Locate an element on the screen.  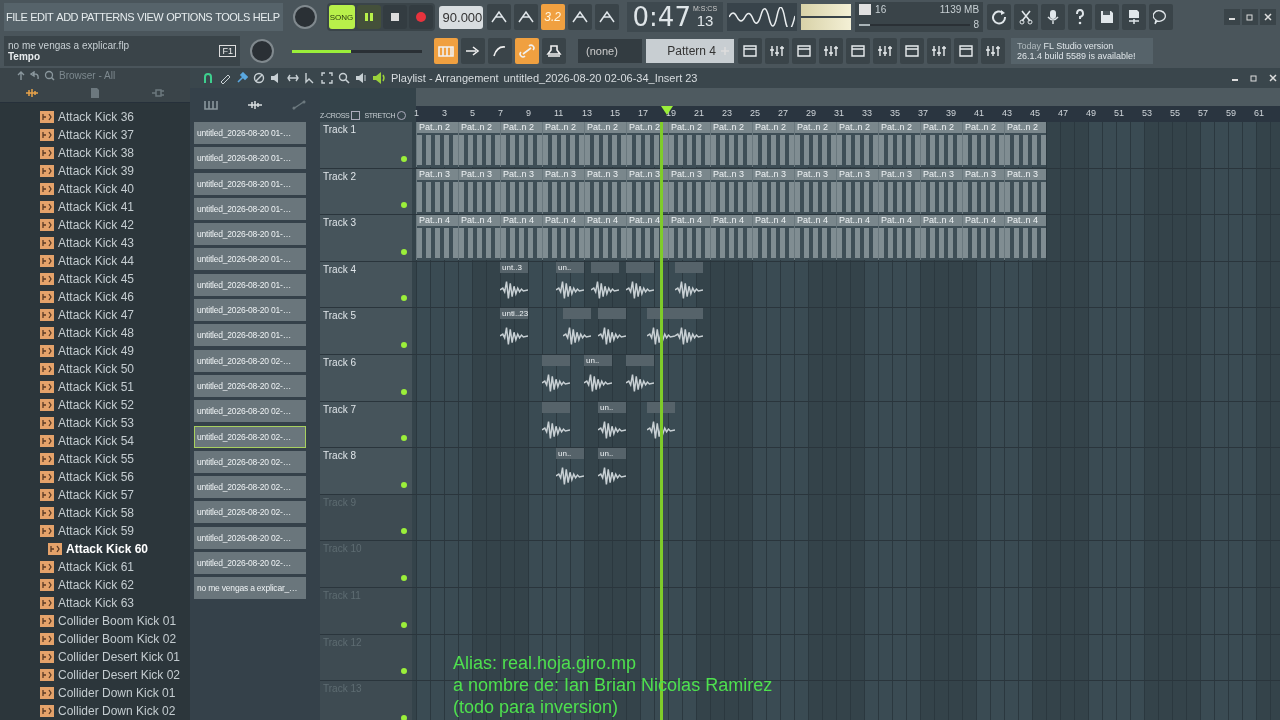
magnet-icon is located at coordinates (208, 78).